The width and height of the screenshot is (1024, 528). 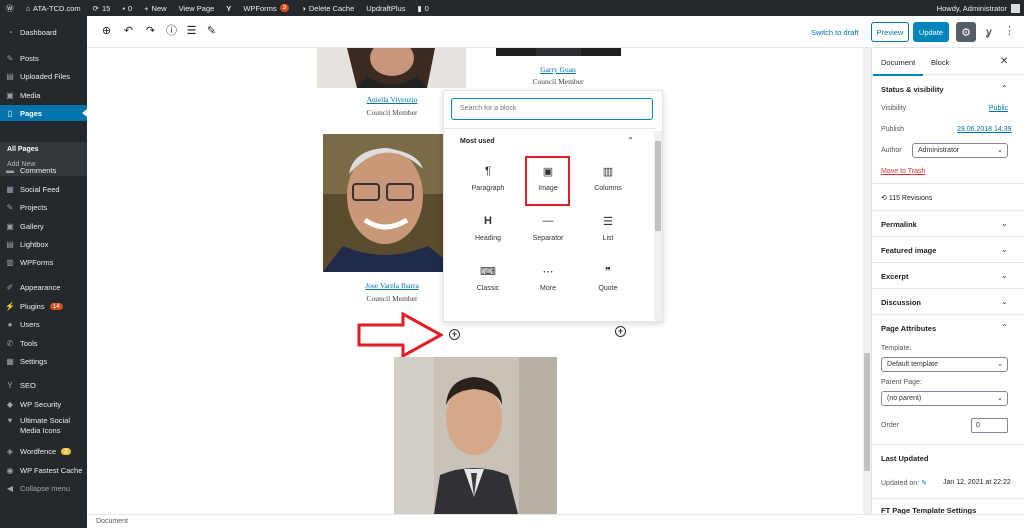 What do you see at coordinates (899, 224) in the screenshot?
I see `permalink-heading: Permalink` at bounding box center [899, 224].